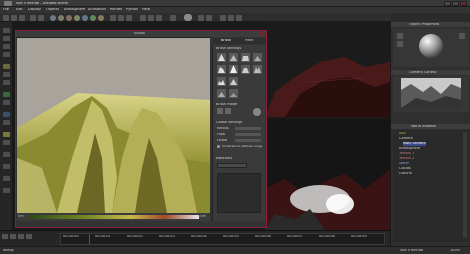  What do you see at coordinates (6, 54) in the screenshot?
I see `scale-tool-icon` at bounding box center [6, 54].